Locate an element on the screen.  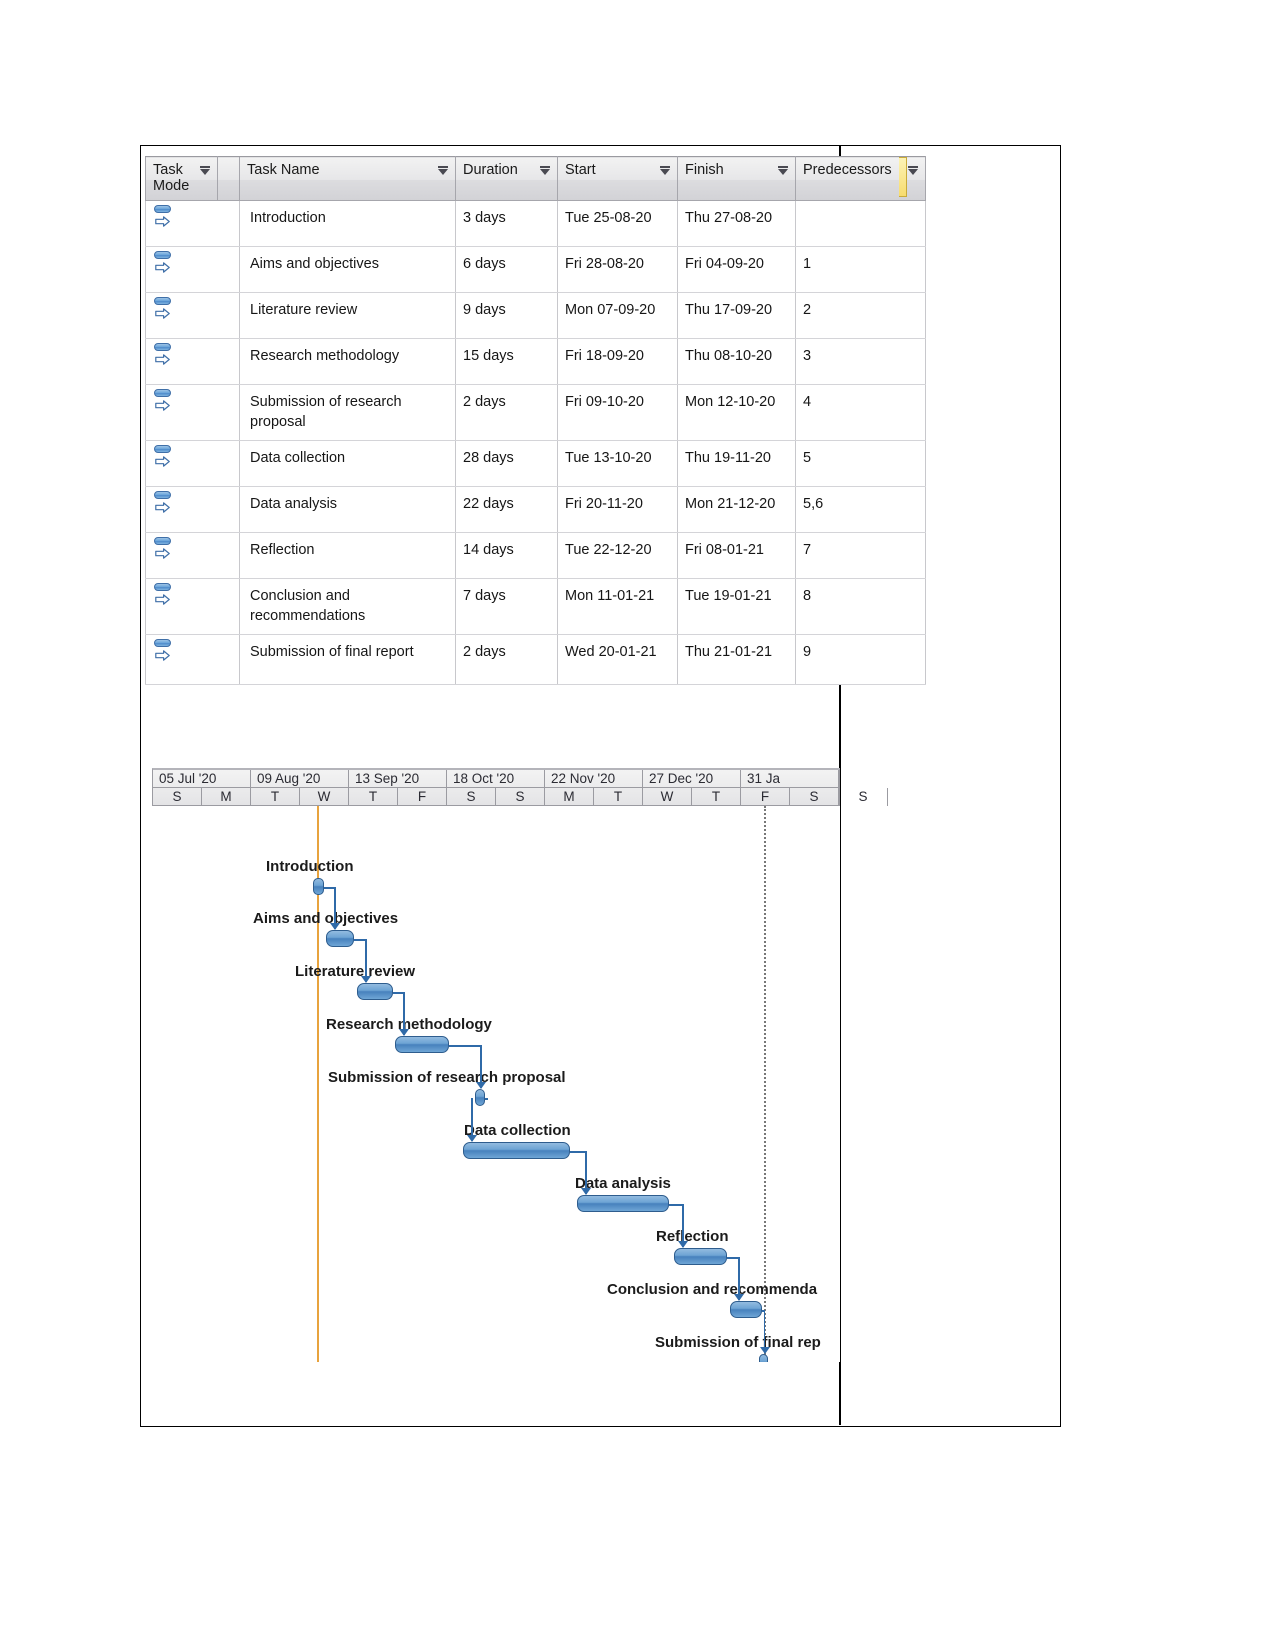
duration-cell: 3 days is located at coordinates (506, 223).